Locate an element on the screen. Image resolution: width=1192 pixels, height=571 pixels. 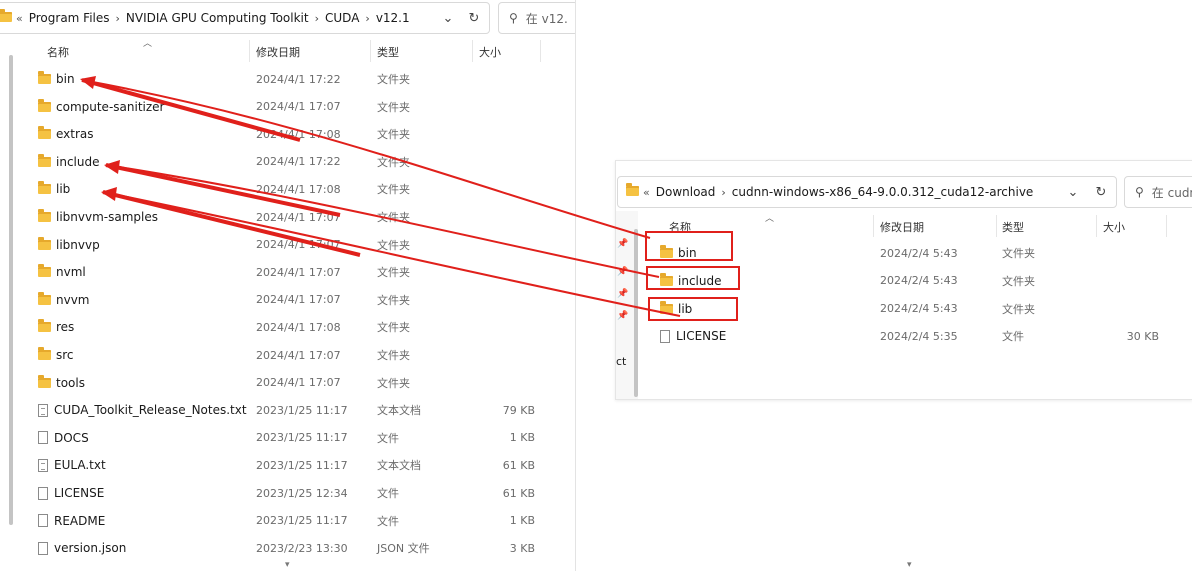
file-name-label: res is located at coordinates (65, 327).